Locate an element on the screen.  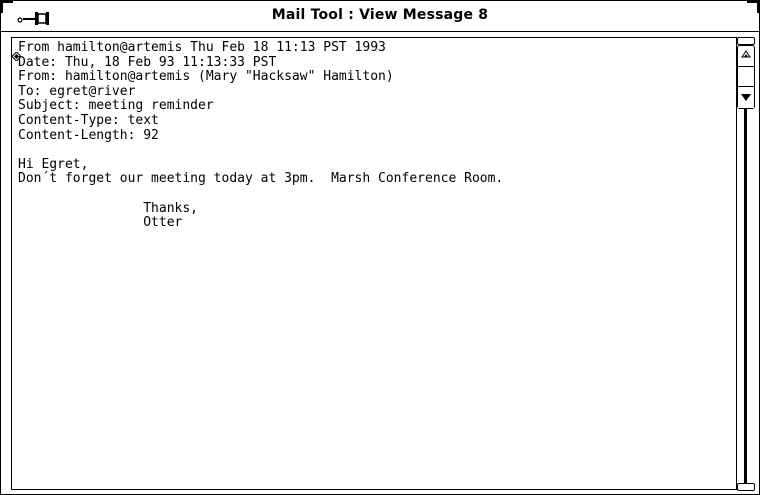
scroll-up-button is located at coordinates (746, 56).